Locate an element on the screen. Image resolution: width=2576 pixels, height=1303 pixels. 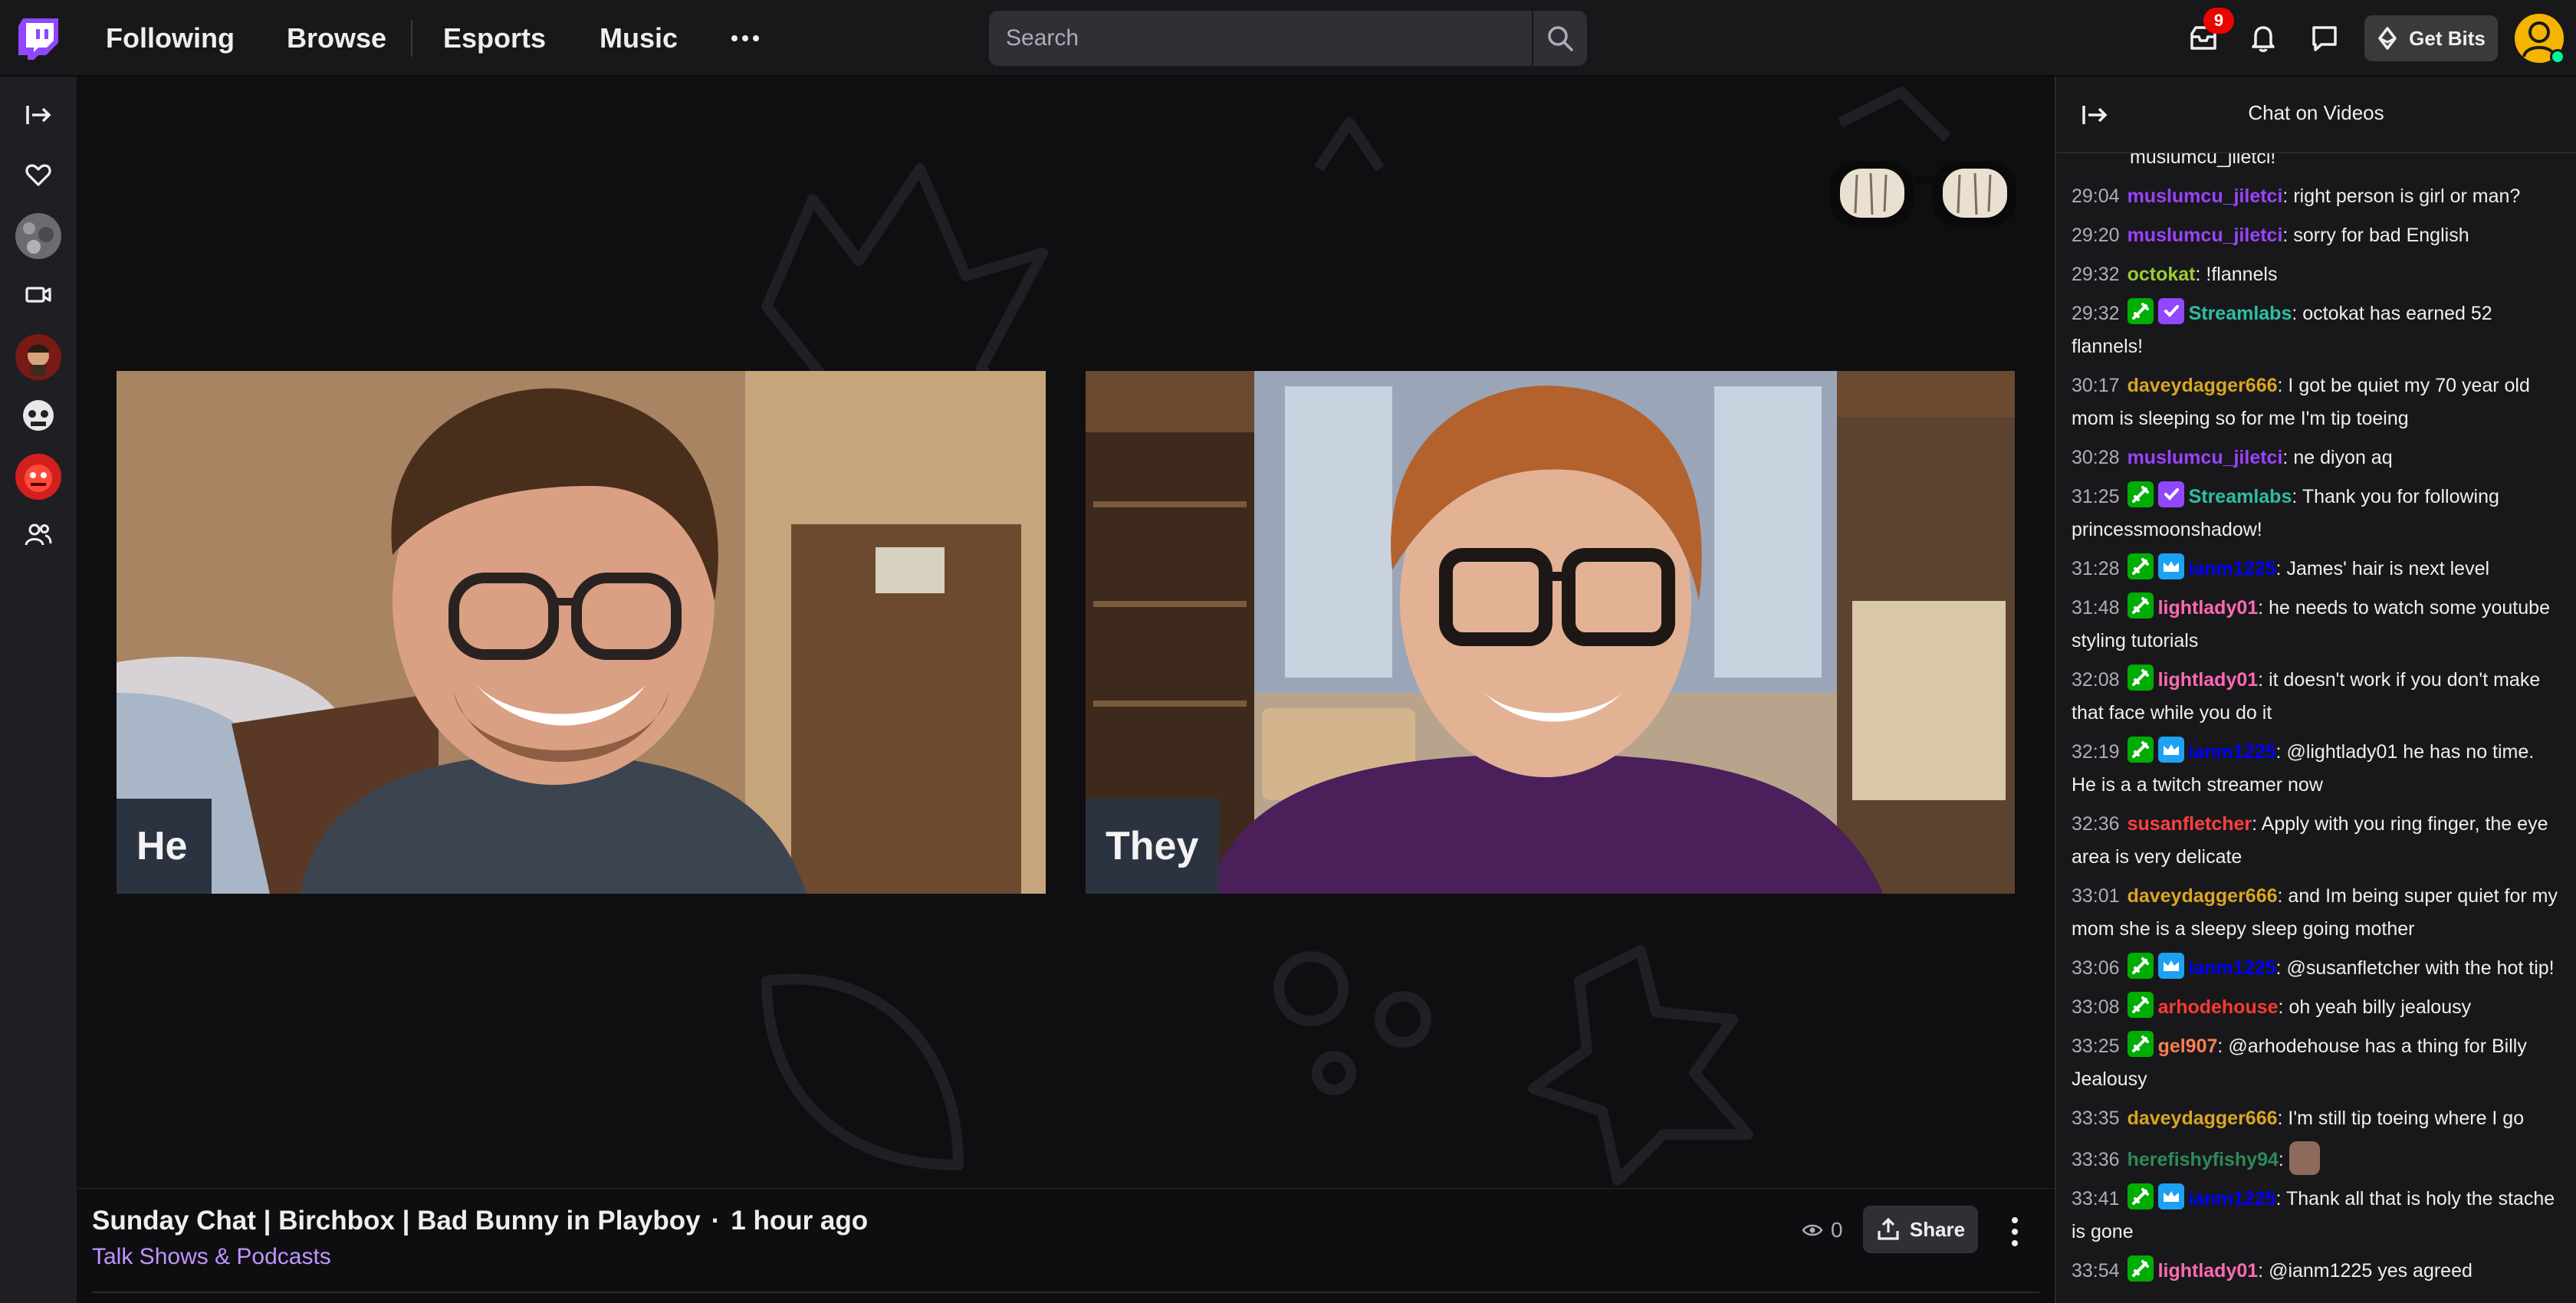
nav-following: Following is located at coordinates (171, 38).